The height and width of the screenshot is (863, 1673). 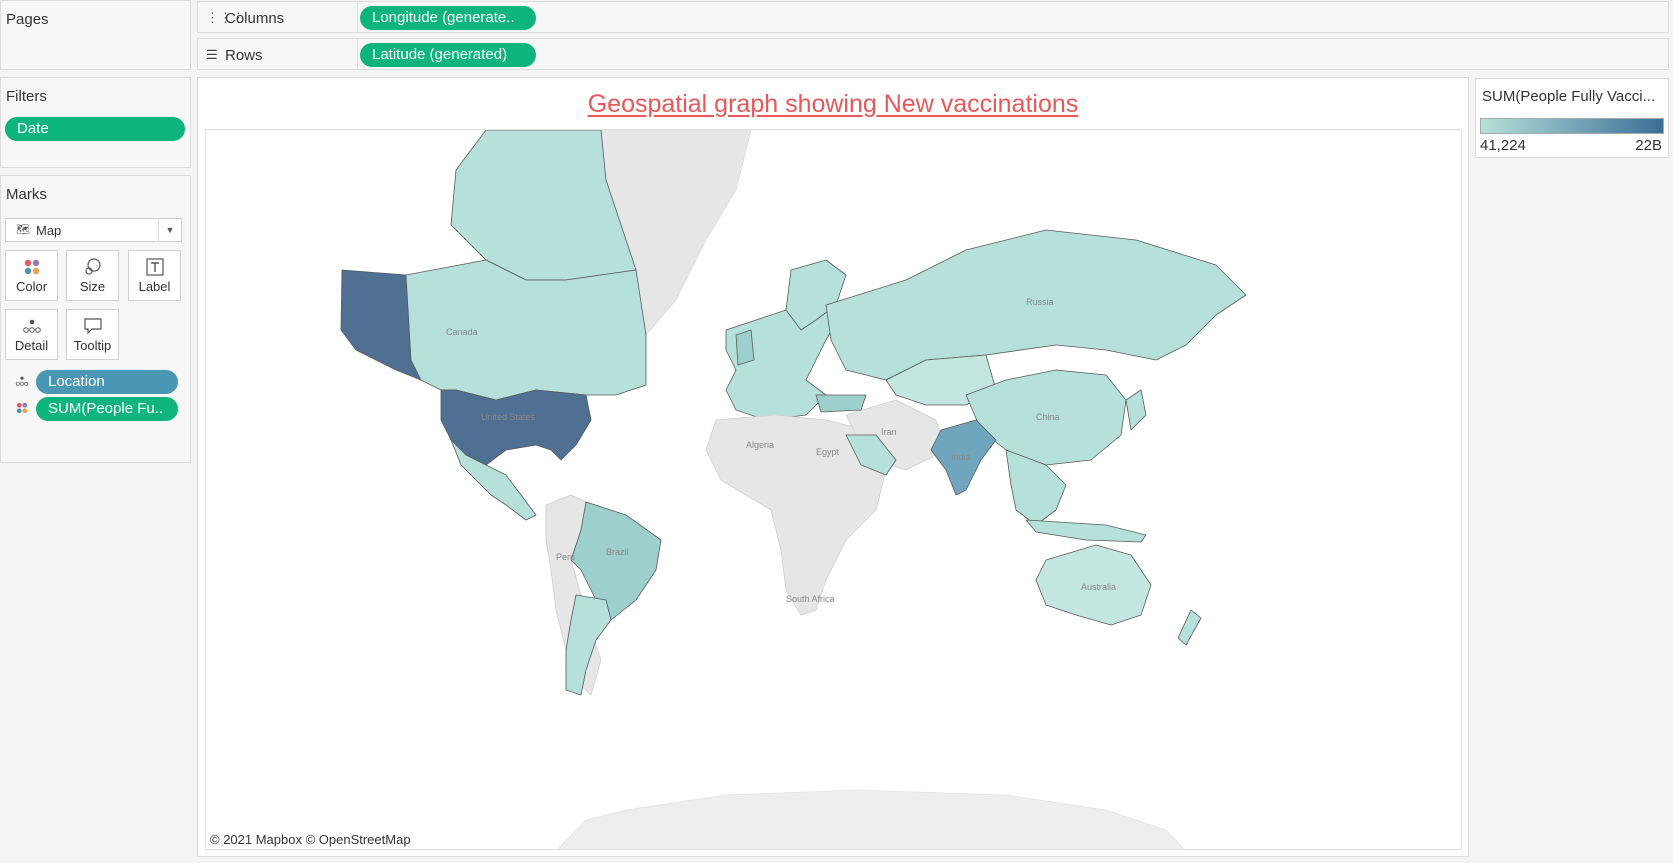 I want to click on color-small-icon, so click(x=22, y=410).